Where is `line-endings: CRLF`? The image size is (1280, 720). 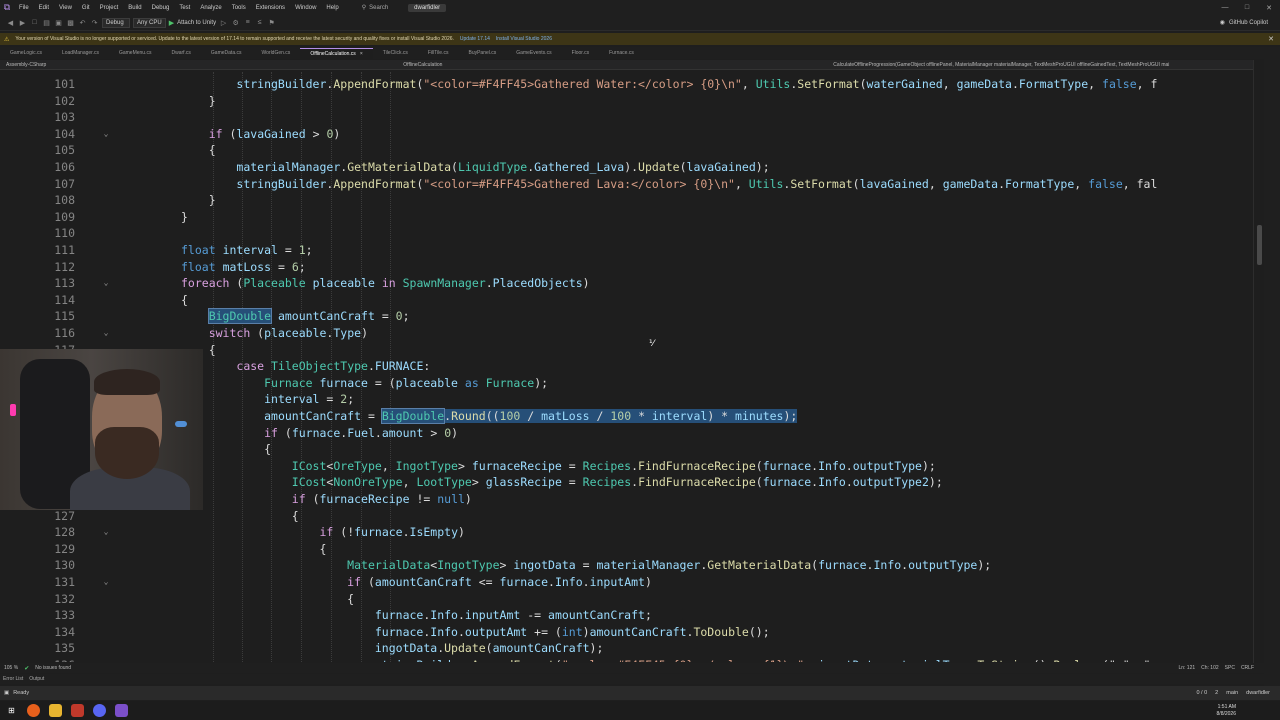
line-endings: CRLF is located at coordinates (1247, 668).